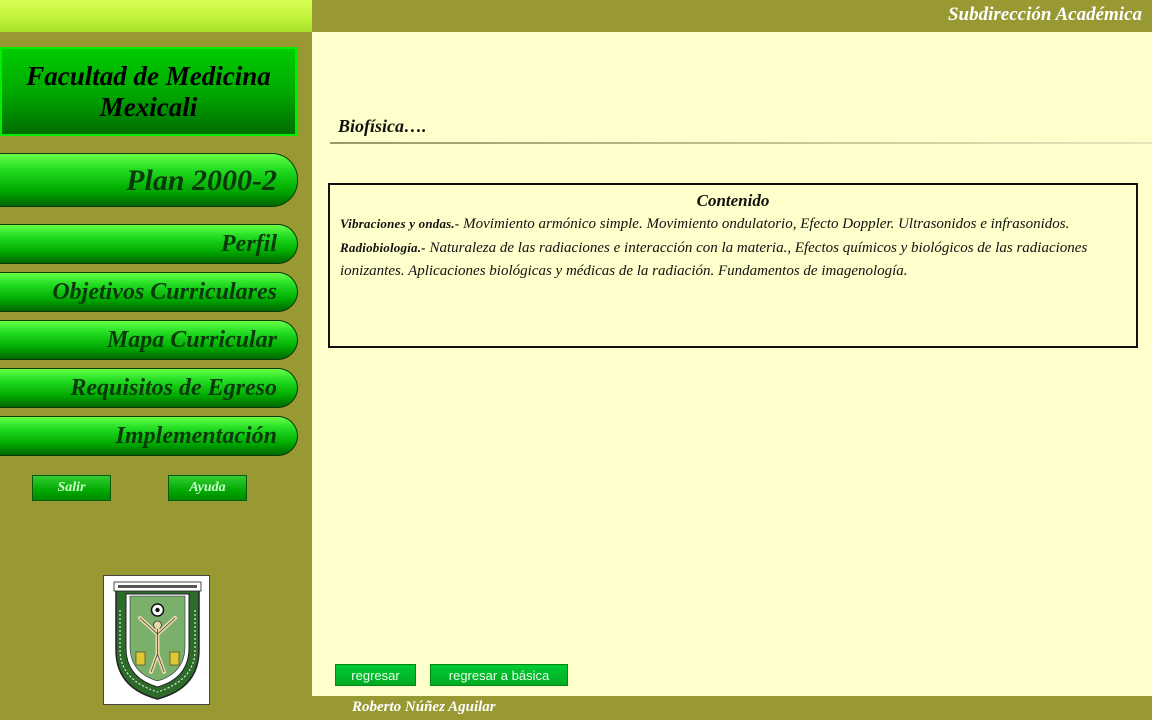  I want to click on nav-perfil-label: Perfil, so click(249, 244).